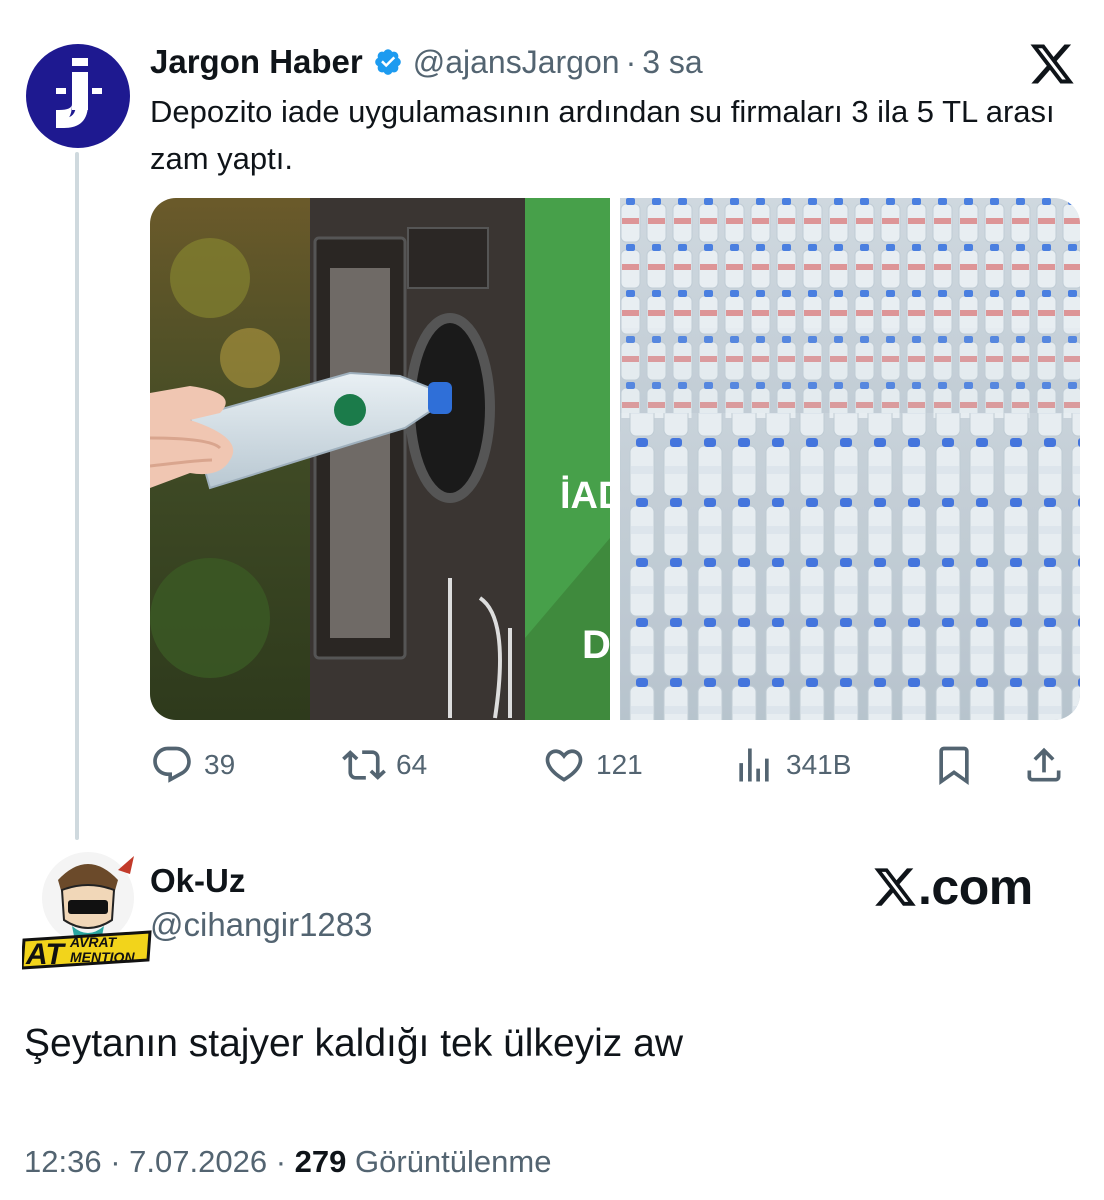 The image size is (1104, 1200). Describe the element at coordinates (453, 1161) in the screenshot. I see `views-label: Görüntülenme` at that location.